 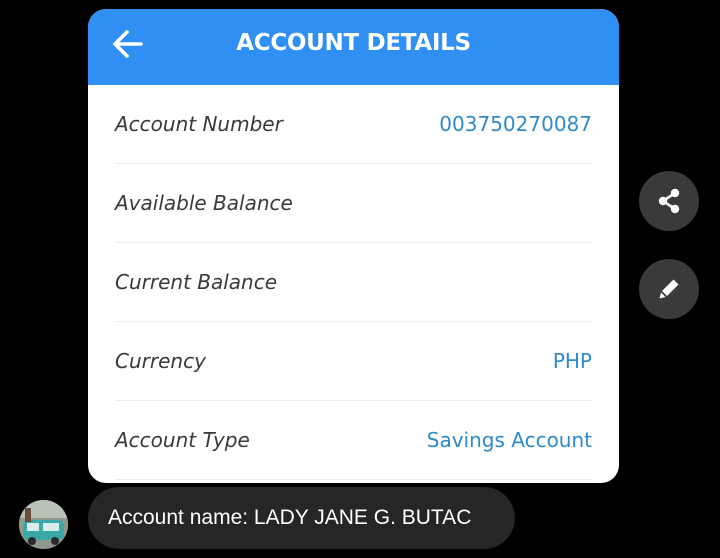 I want to click on detail-row-current-balance: Current Balance, so click(x=353, y=282).